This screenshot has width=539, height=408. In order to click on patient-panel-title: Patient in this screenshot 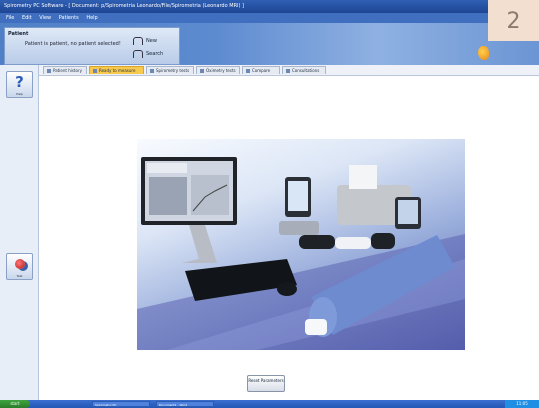, I will do `click(18, 34)`.